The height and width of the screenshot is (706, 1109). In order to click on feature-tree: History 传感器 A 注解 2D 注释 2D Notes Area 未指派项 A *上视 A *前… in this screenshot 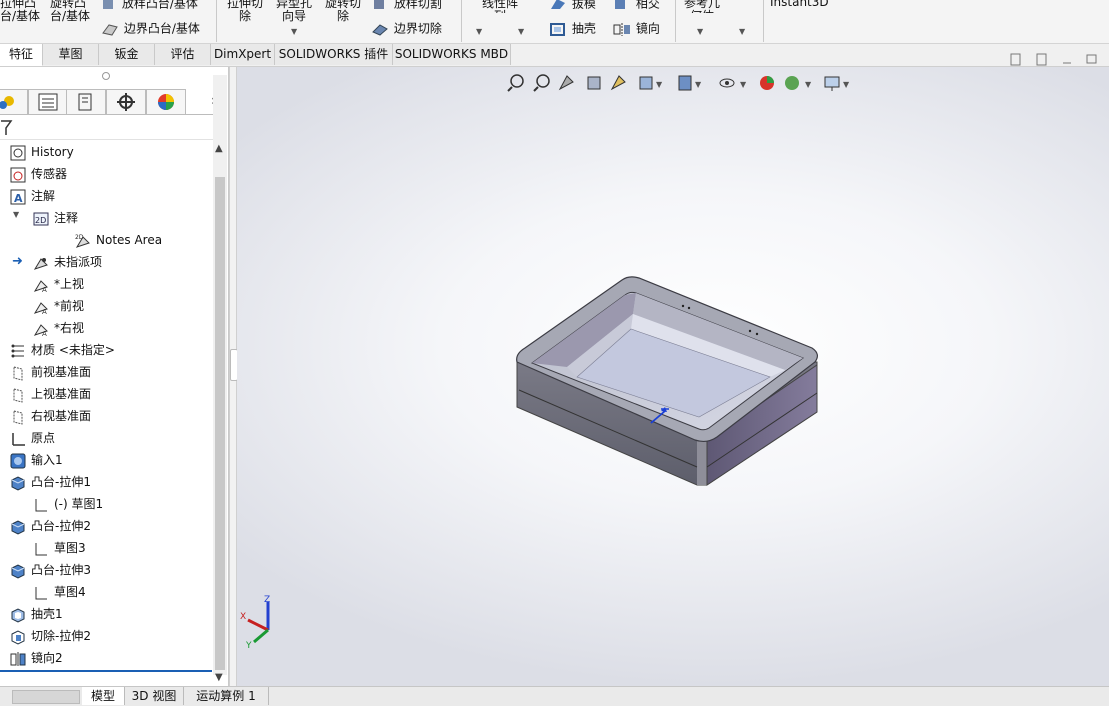, I will do `click(106, 411)`.